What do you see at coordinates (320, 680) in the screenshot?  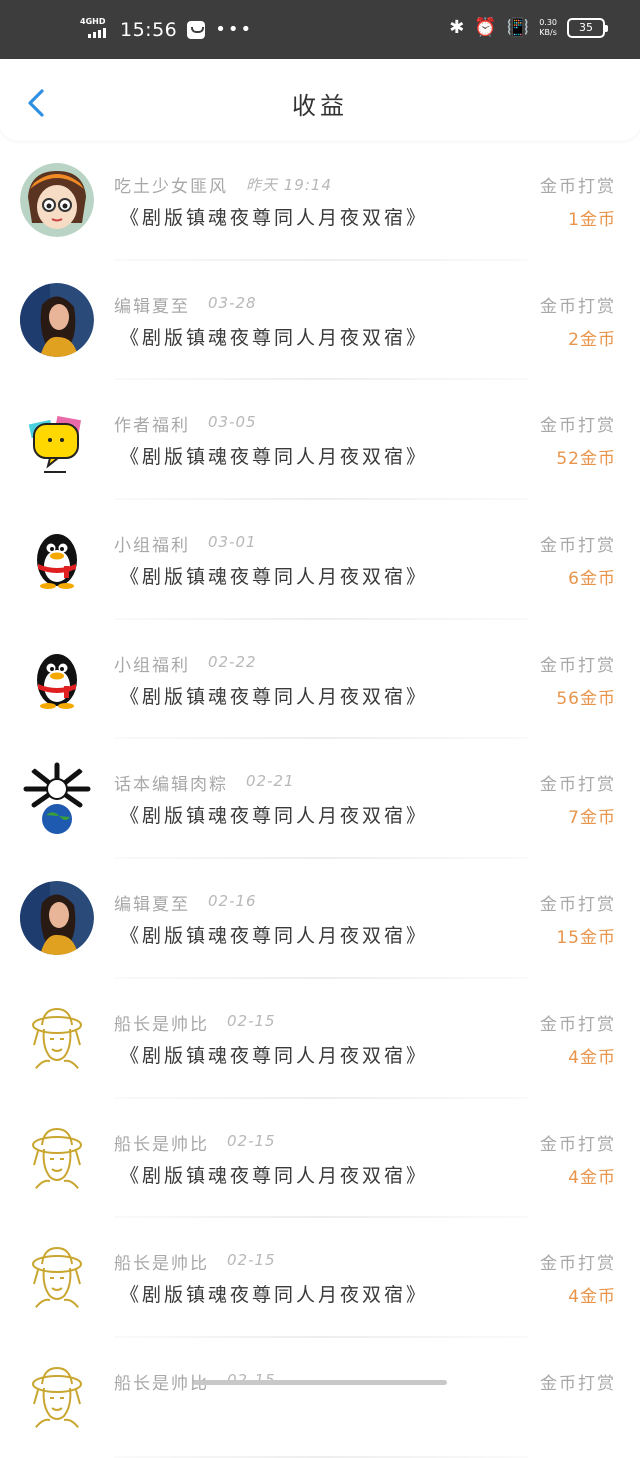 I see `list-item: 小组福利 02-22 《剧版镇魂夜尊同人月夜双宿》 金币打赏 56金币` at bounding box center [320, 680].